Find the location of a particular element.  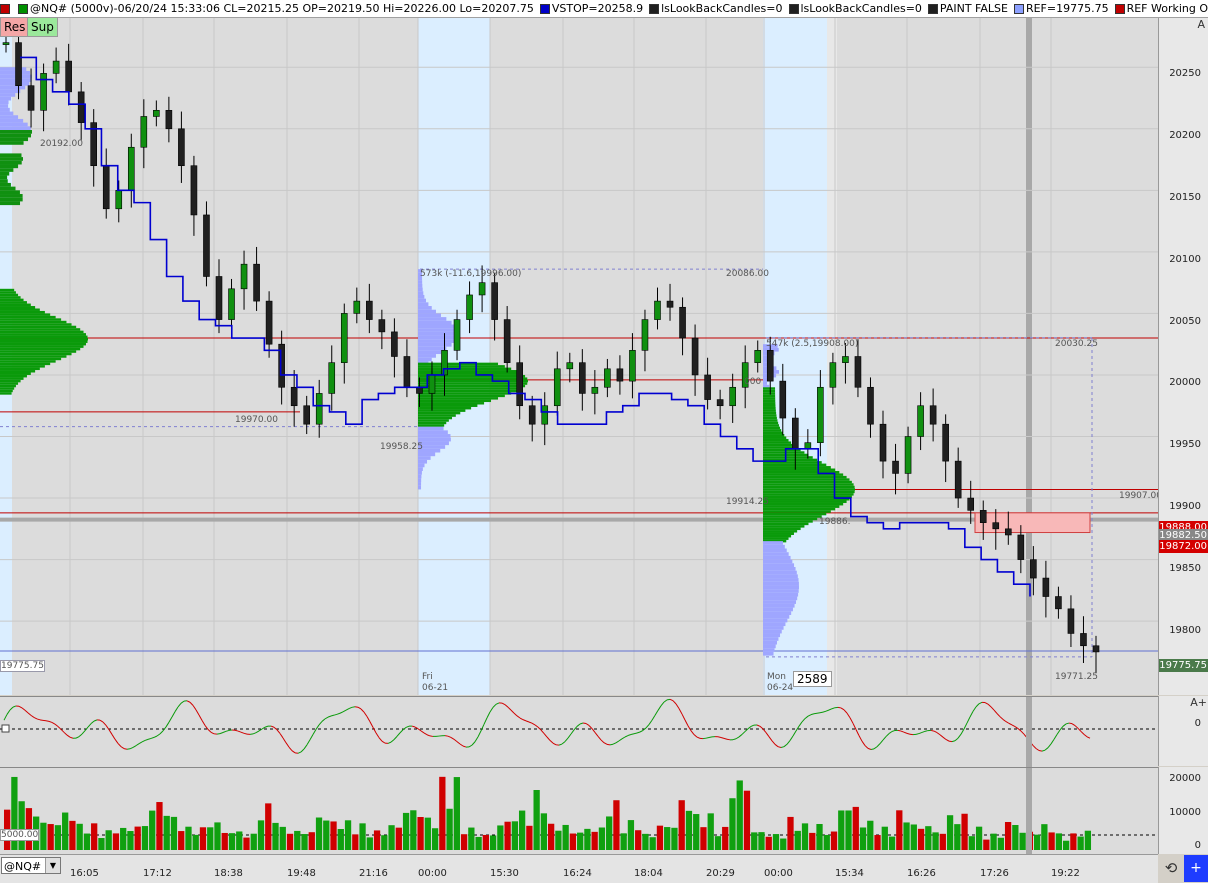

refresh-icon: ⟲ is located at coordinates (1171, 868).